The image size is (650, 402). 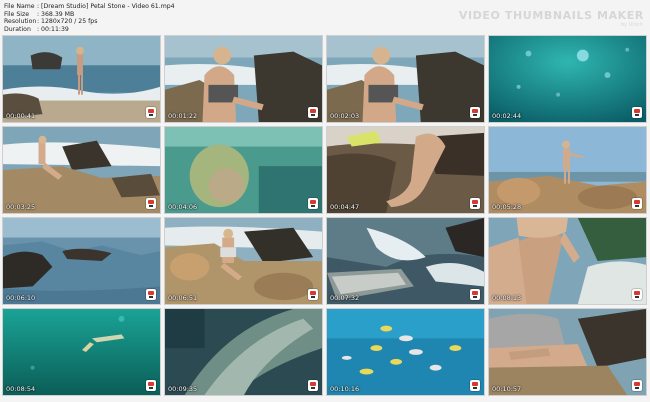 I want to click on thumbnail: 00:04:47, so click(x=405, y=170).